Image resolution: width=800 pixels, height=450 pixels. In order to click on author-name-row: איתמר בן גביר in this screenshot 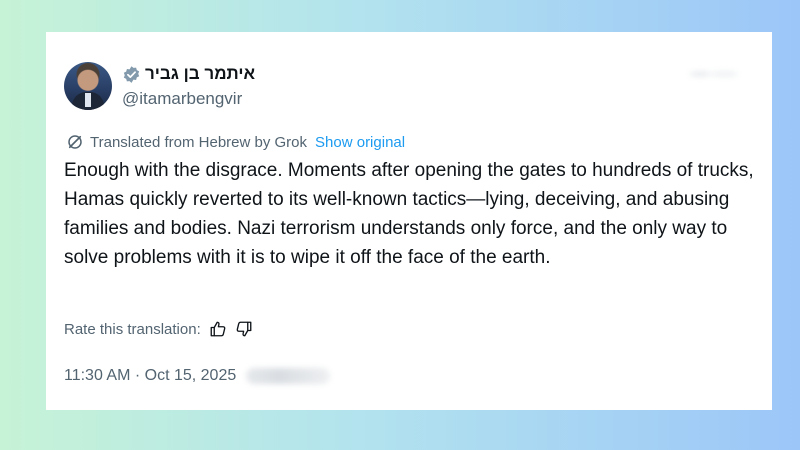, I will do `click(188, 74)`.